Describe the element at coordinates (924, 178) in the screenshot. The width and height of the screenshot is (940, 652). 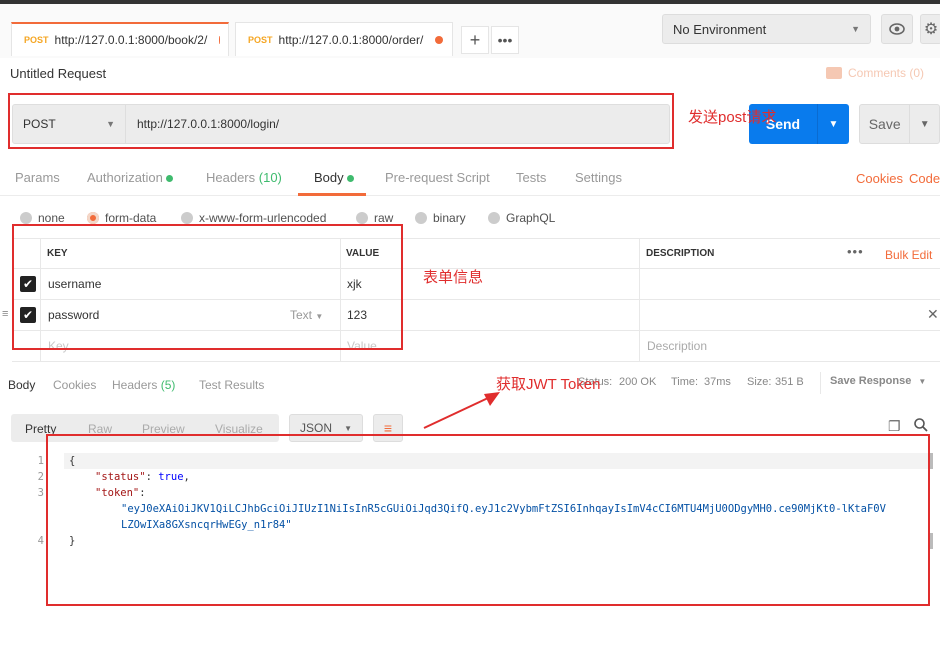
I see `code-link: Code` at that location.